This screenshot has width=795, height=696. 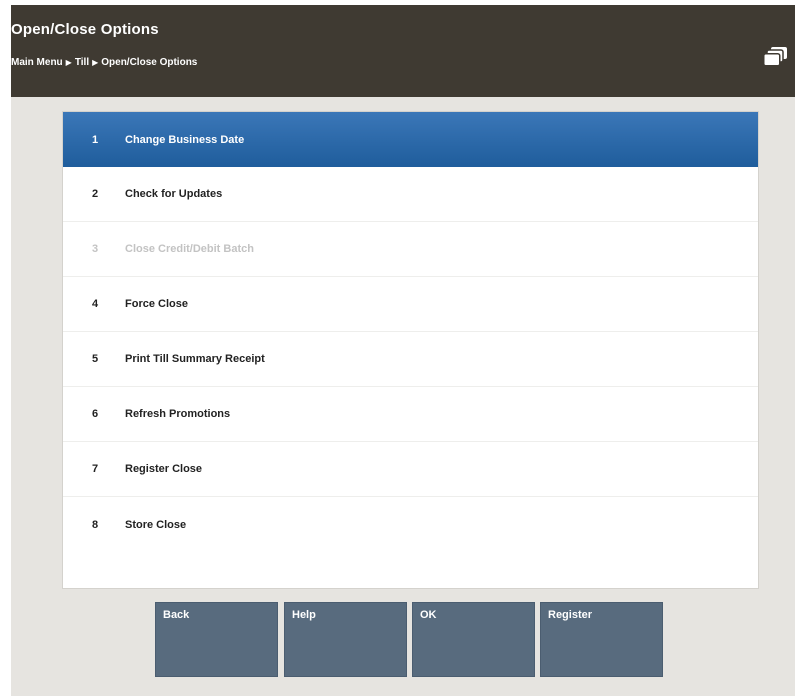 What do you see at coordinates (410, 194) in the screenshot?
I see `menu-item-check-for-updates: 2 Check for Updates` at bounding box center [410, 194].